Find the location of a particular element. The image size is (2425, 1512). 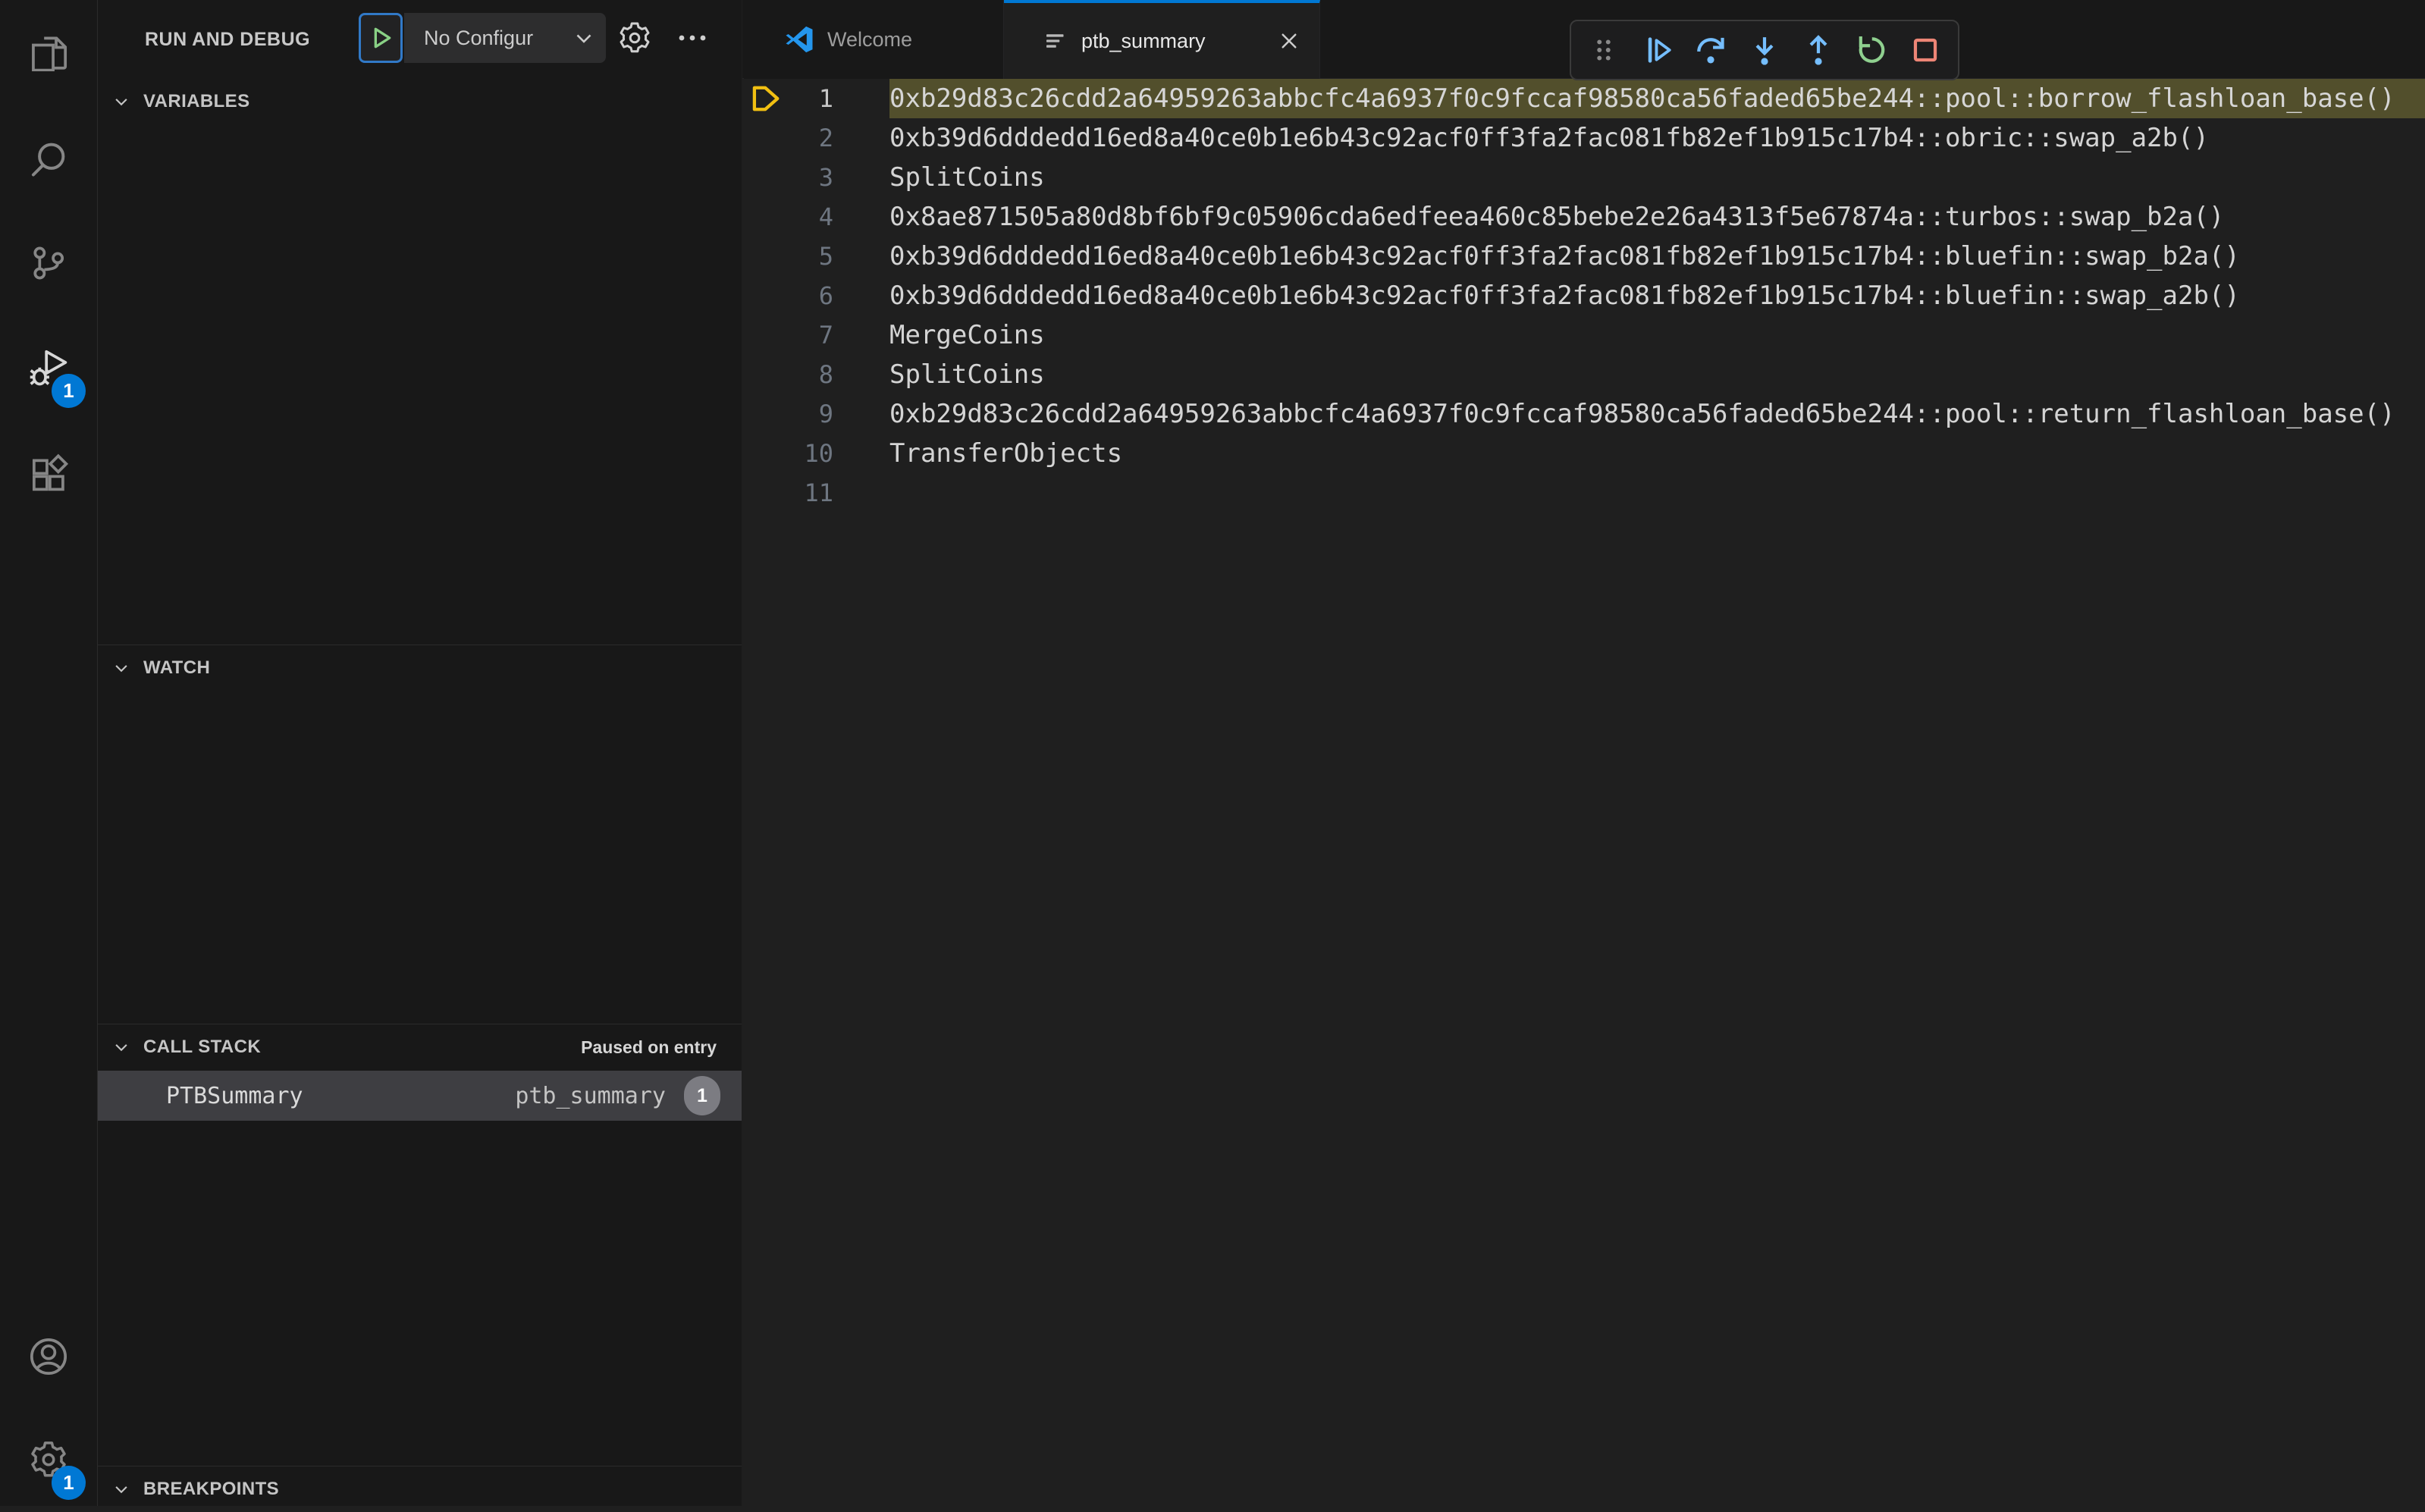

activity-extensions is located at coordinates (48, 474).